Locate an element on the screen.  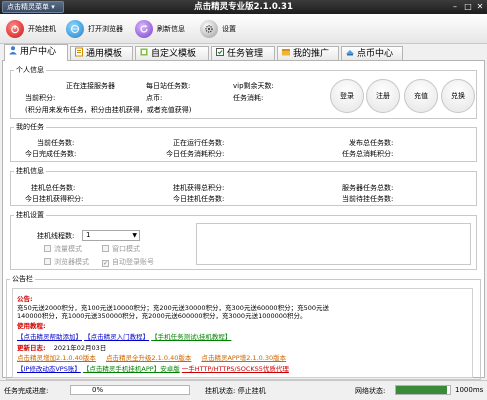
maximize-button: □ is located at coordinates (468, 7).